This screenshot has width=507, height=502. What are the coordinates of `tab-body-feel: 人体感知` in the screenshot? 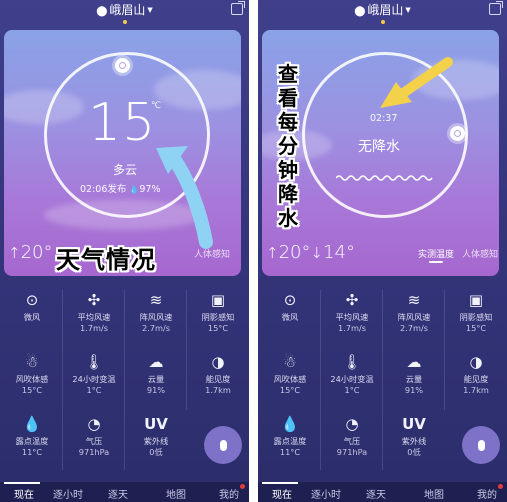 It's located at (480, 253).